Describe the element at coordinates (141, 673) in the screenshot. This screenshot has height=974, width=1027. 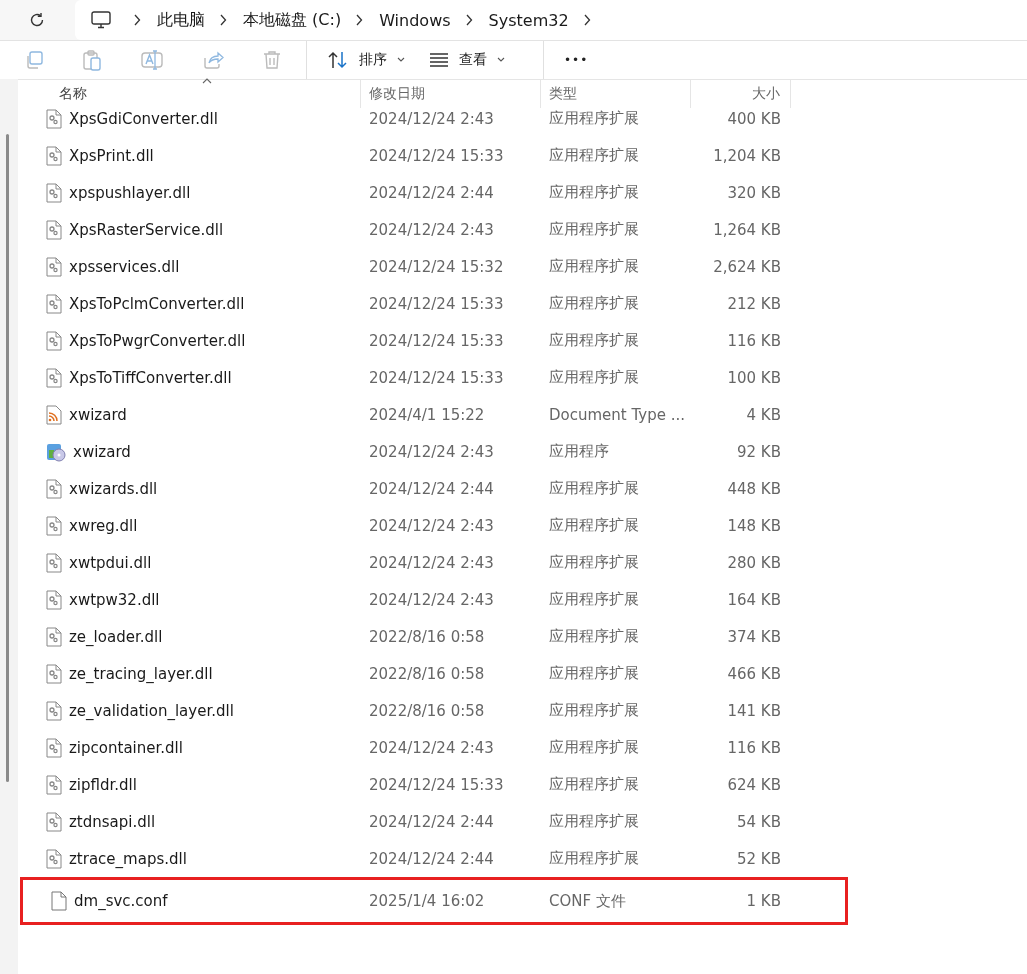
I see `file-name: ze_tracing_layer.dll` at that location.